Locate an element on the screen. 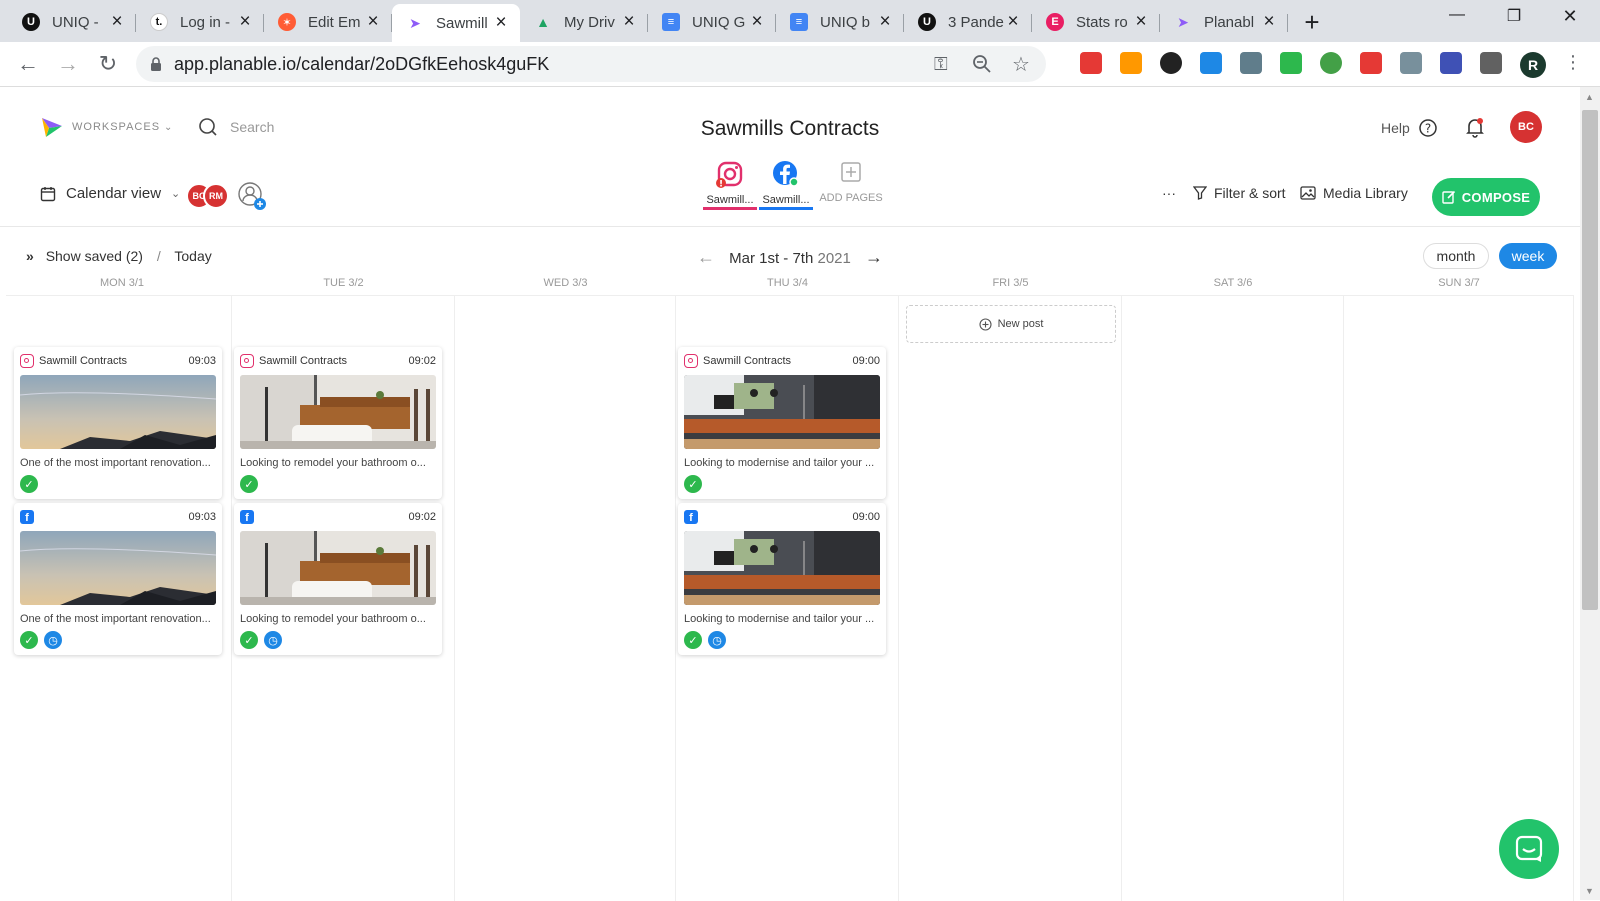 The image size is (1600, 901). back-icon: ← is located at coordinates (28, 64).